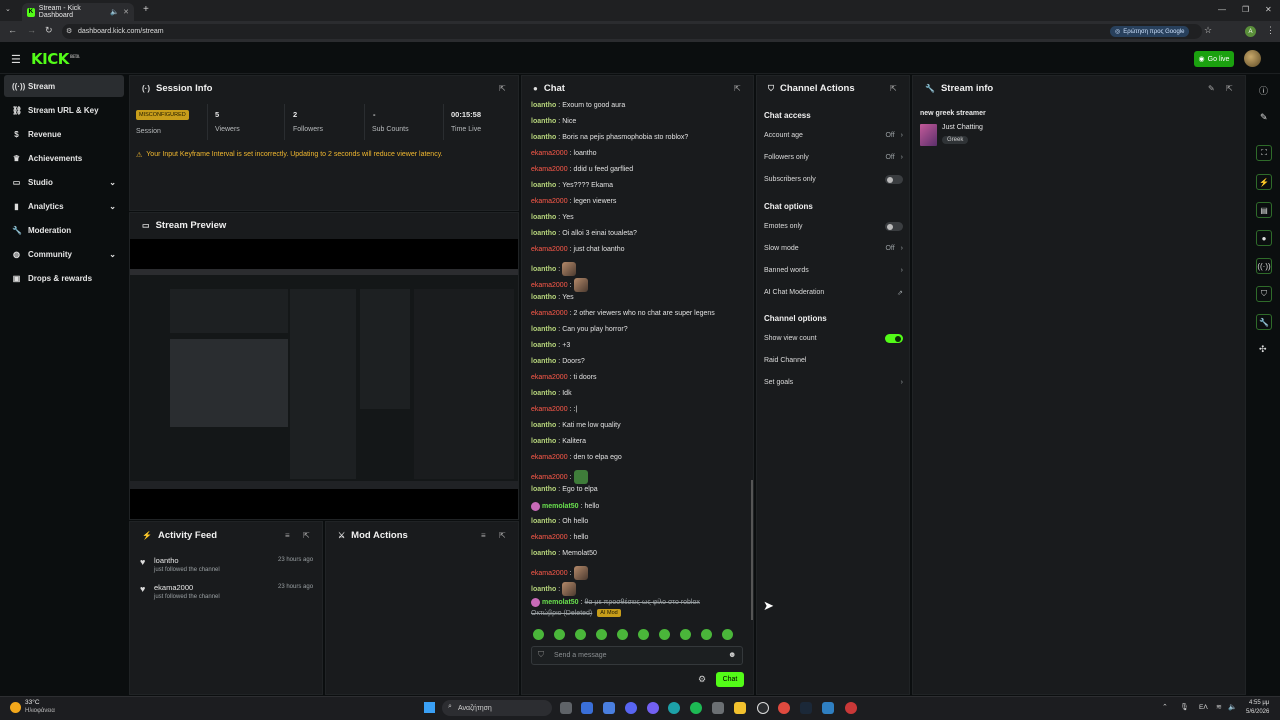 This screenshot has height=720, width=1280. Describe the element at coordinates (558, 361) in the screenshot. I see `chat-message: loantho: Doors?` at that location.